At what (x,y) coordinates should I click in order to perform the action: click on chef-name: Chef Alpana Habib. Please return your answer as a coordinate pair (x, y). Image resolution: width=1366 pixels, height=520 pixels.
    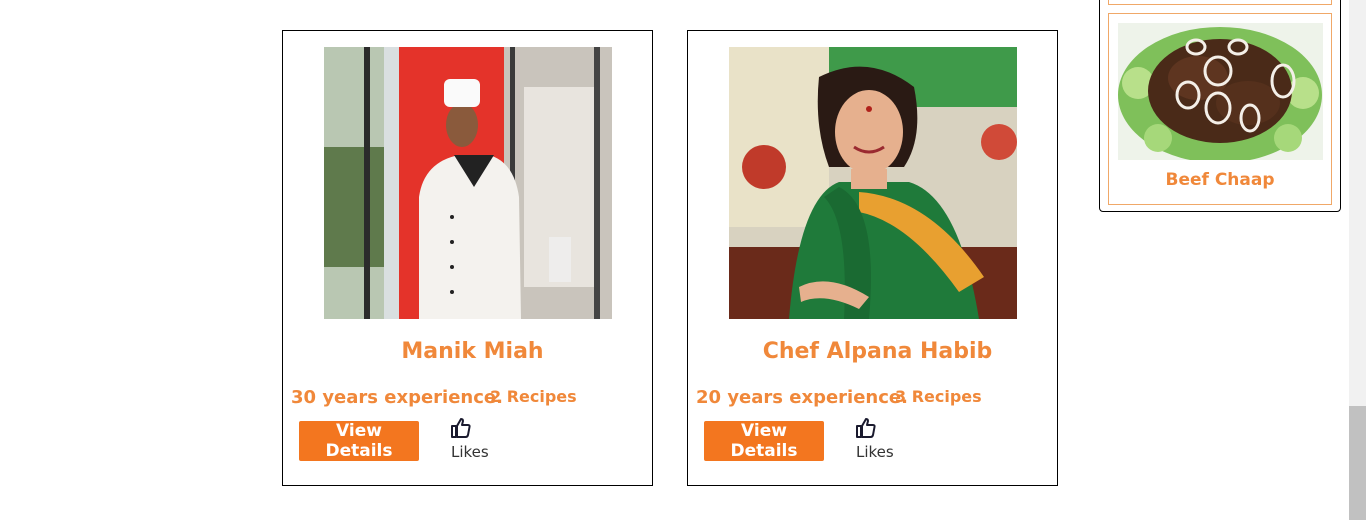
    Looking at the image, I should click on (872, 351).